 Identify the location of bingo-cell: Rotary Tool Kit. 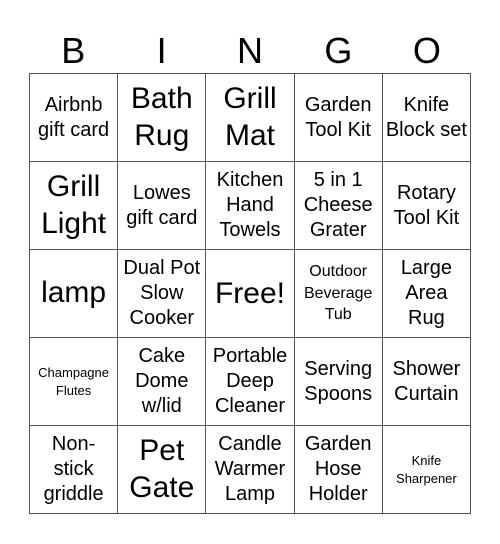
(426, 206).